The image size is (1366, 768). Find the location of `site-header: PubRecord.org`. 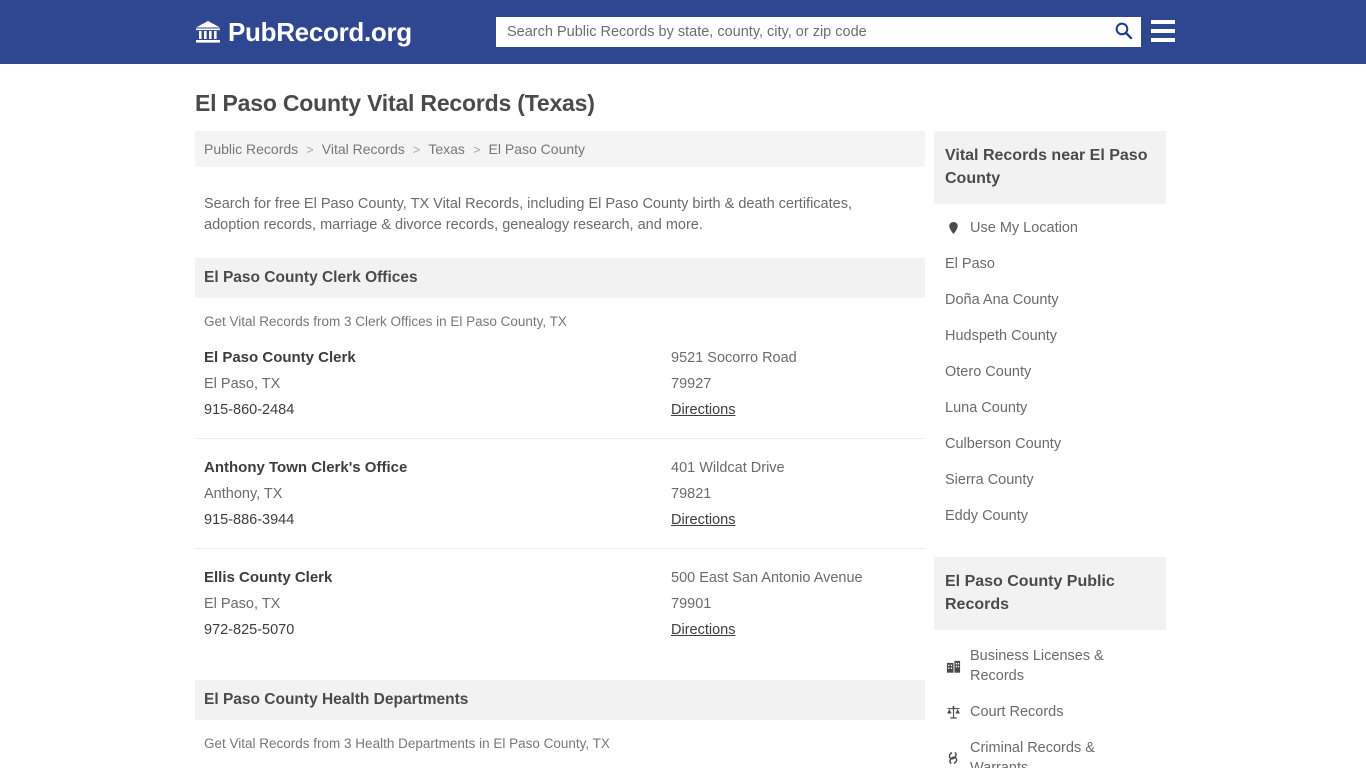

site-header: PubRecord.org is located at coordinates (683, 32).